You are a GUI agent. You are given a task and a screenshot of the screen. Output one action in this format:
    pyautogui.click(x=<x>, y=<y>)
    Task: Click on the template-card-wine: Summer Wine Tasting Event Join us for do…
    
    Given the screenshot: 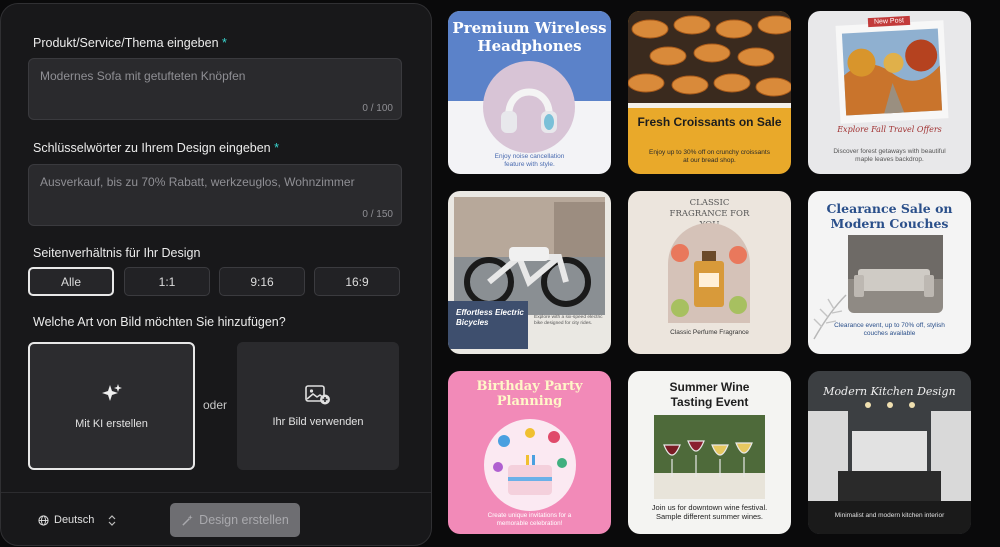 What is the action you would take?
    pyautogui.click(x=709, y=452)
    